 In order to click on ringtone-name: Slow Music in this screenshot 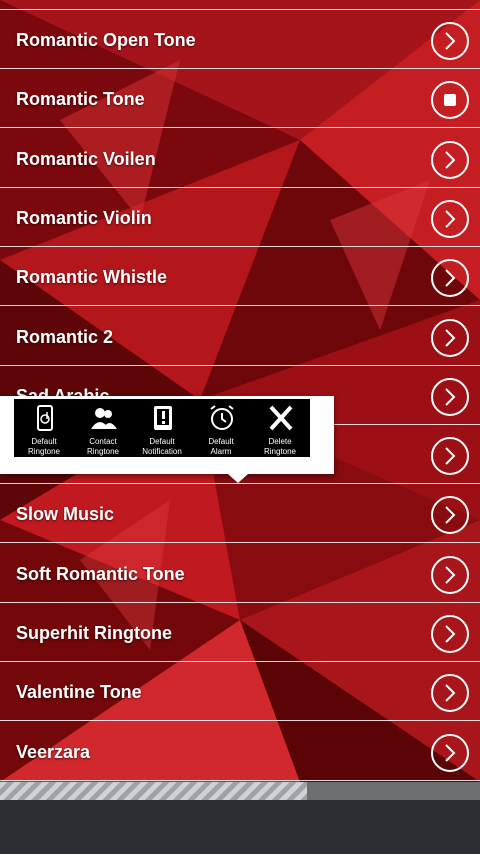, I will do `click(65, 514)`.